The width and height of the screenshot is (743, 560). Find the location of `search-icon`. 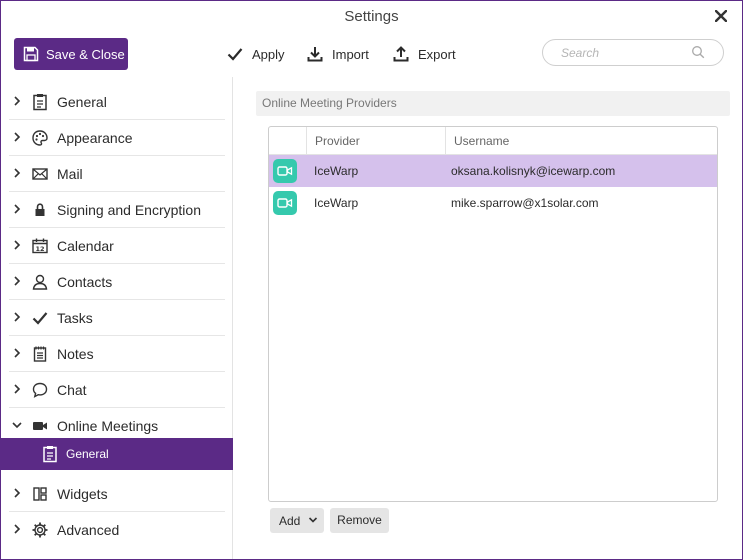

search-icon is located at coordinates (698, 53).